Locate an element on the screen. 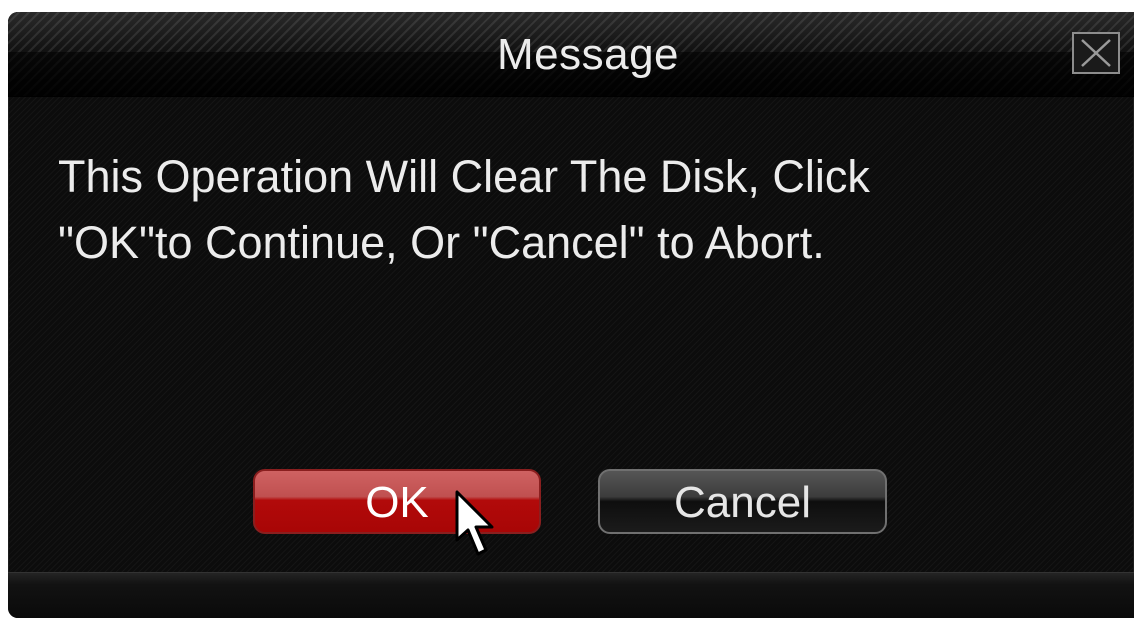  dialog-titlebar: Message is located at coordinates (571, 54).